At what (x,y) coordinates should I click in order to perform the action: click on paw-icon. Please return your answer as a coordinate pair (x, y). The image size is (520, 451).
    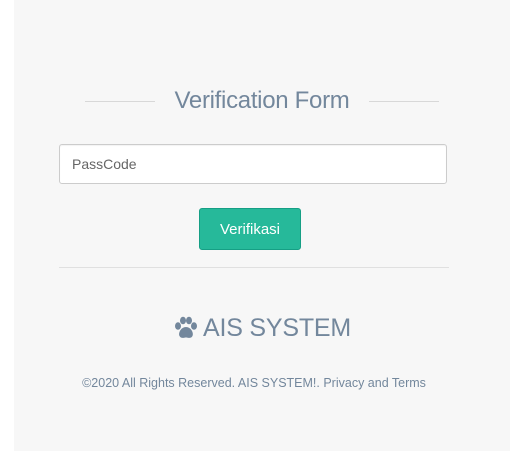
    Looking at the image, I should click on (185, 327).